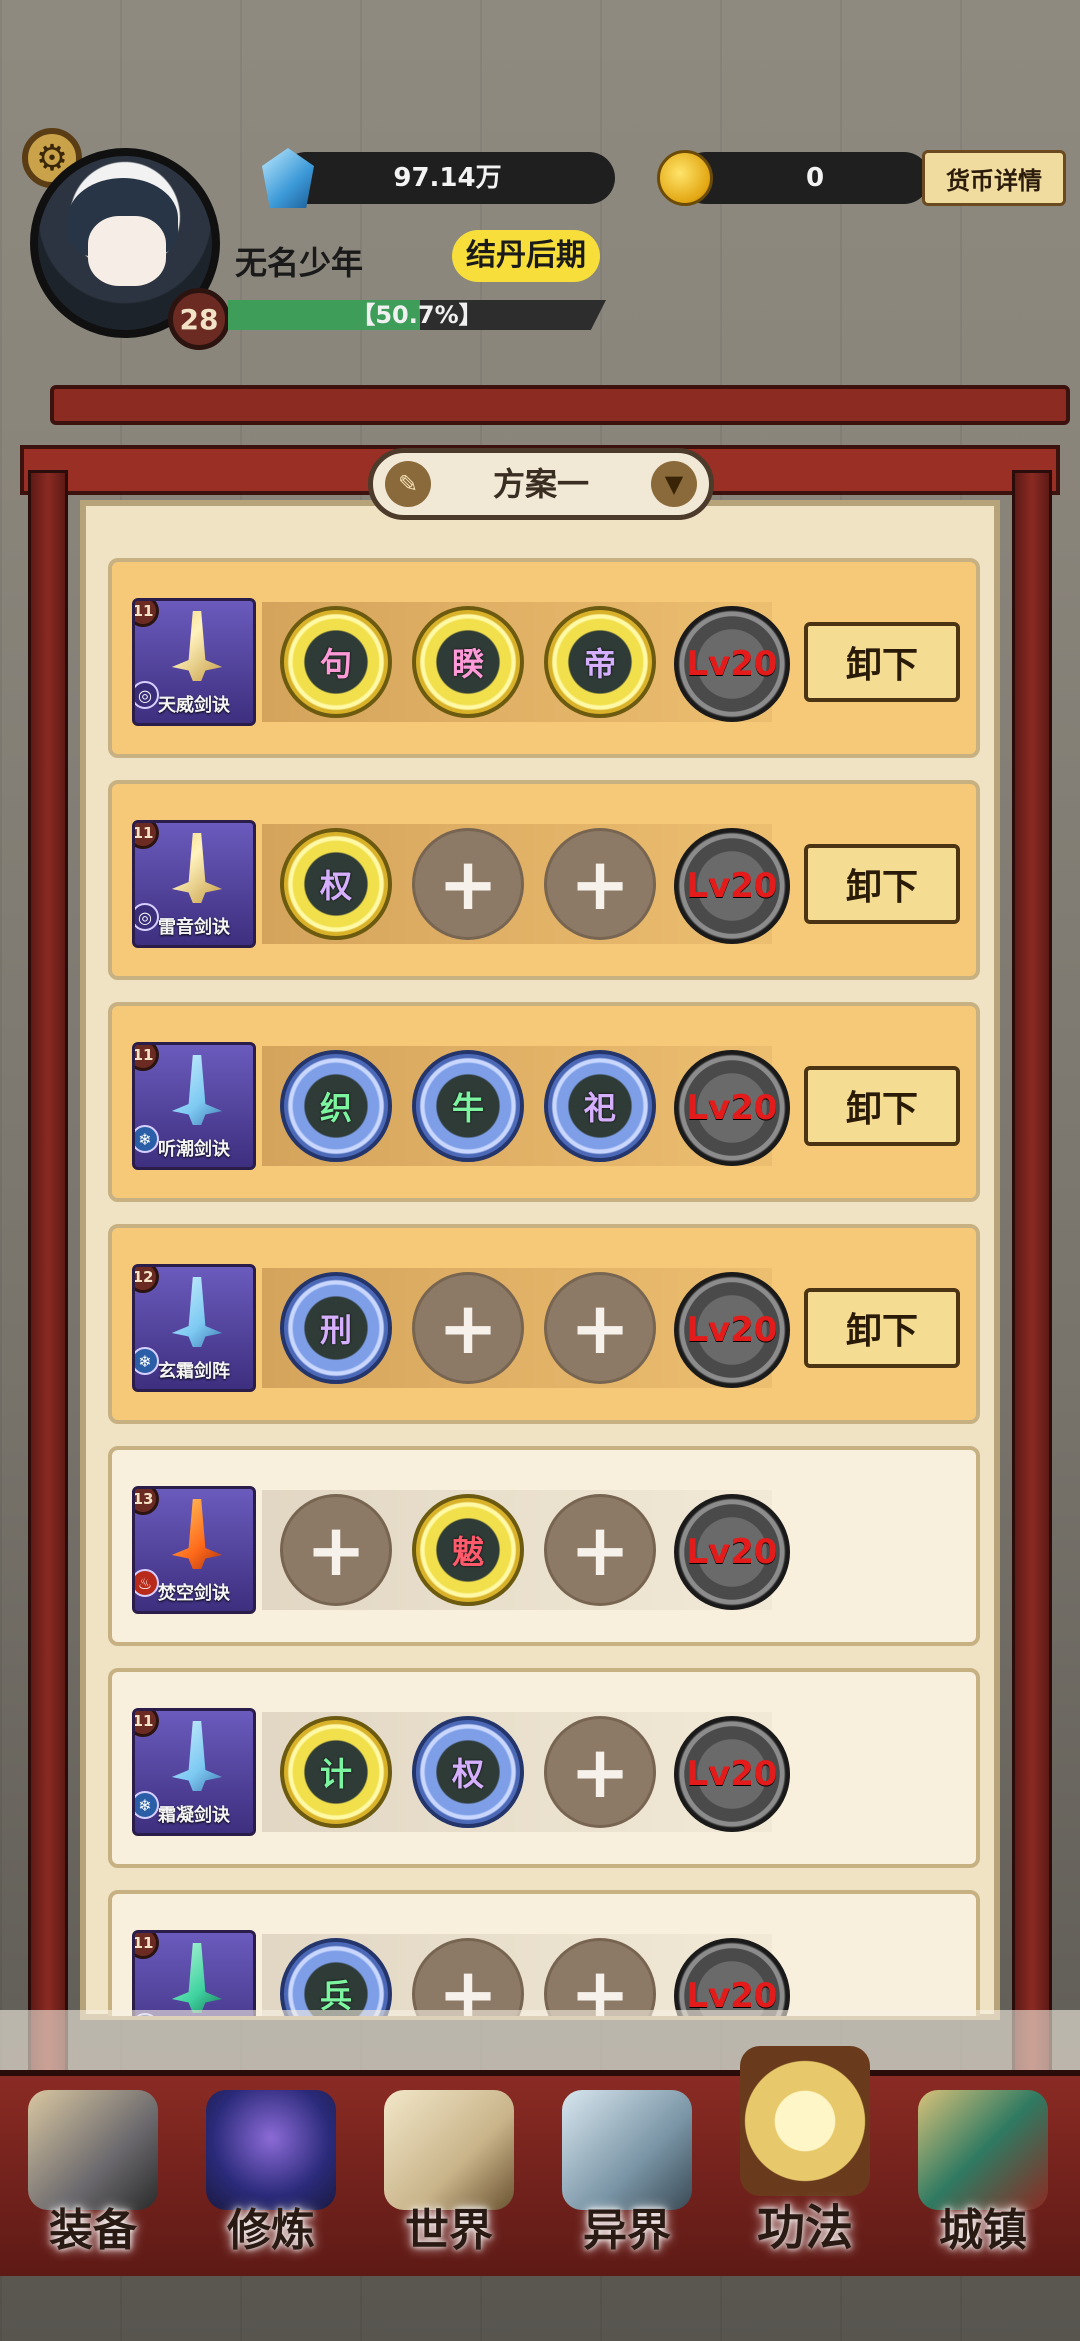  I want to click on nav-label: 城镇, so click(983, 2230).